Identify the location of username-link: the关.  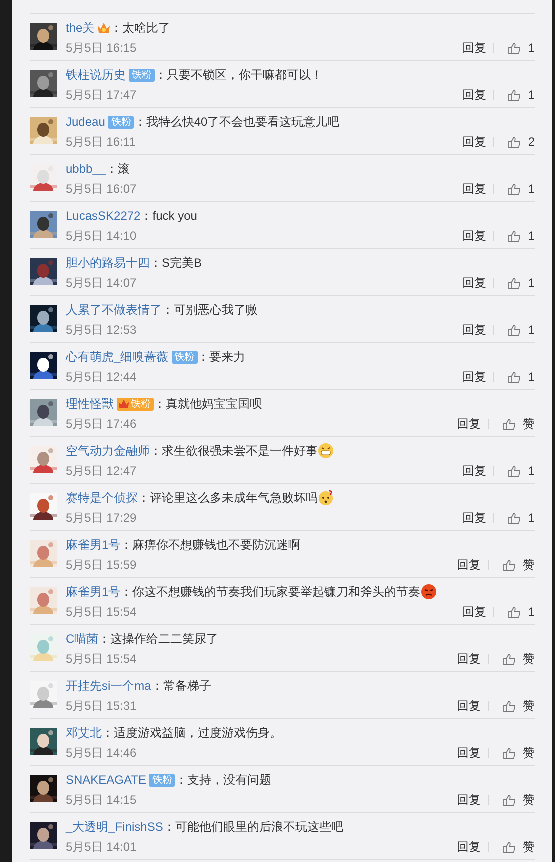
(80, 28).